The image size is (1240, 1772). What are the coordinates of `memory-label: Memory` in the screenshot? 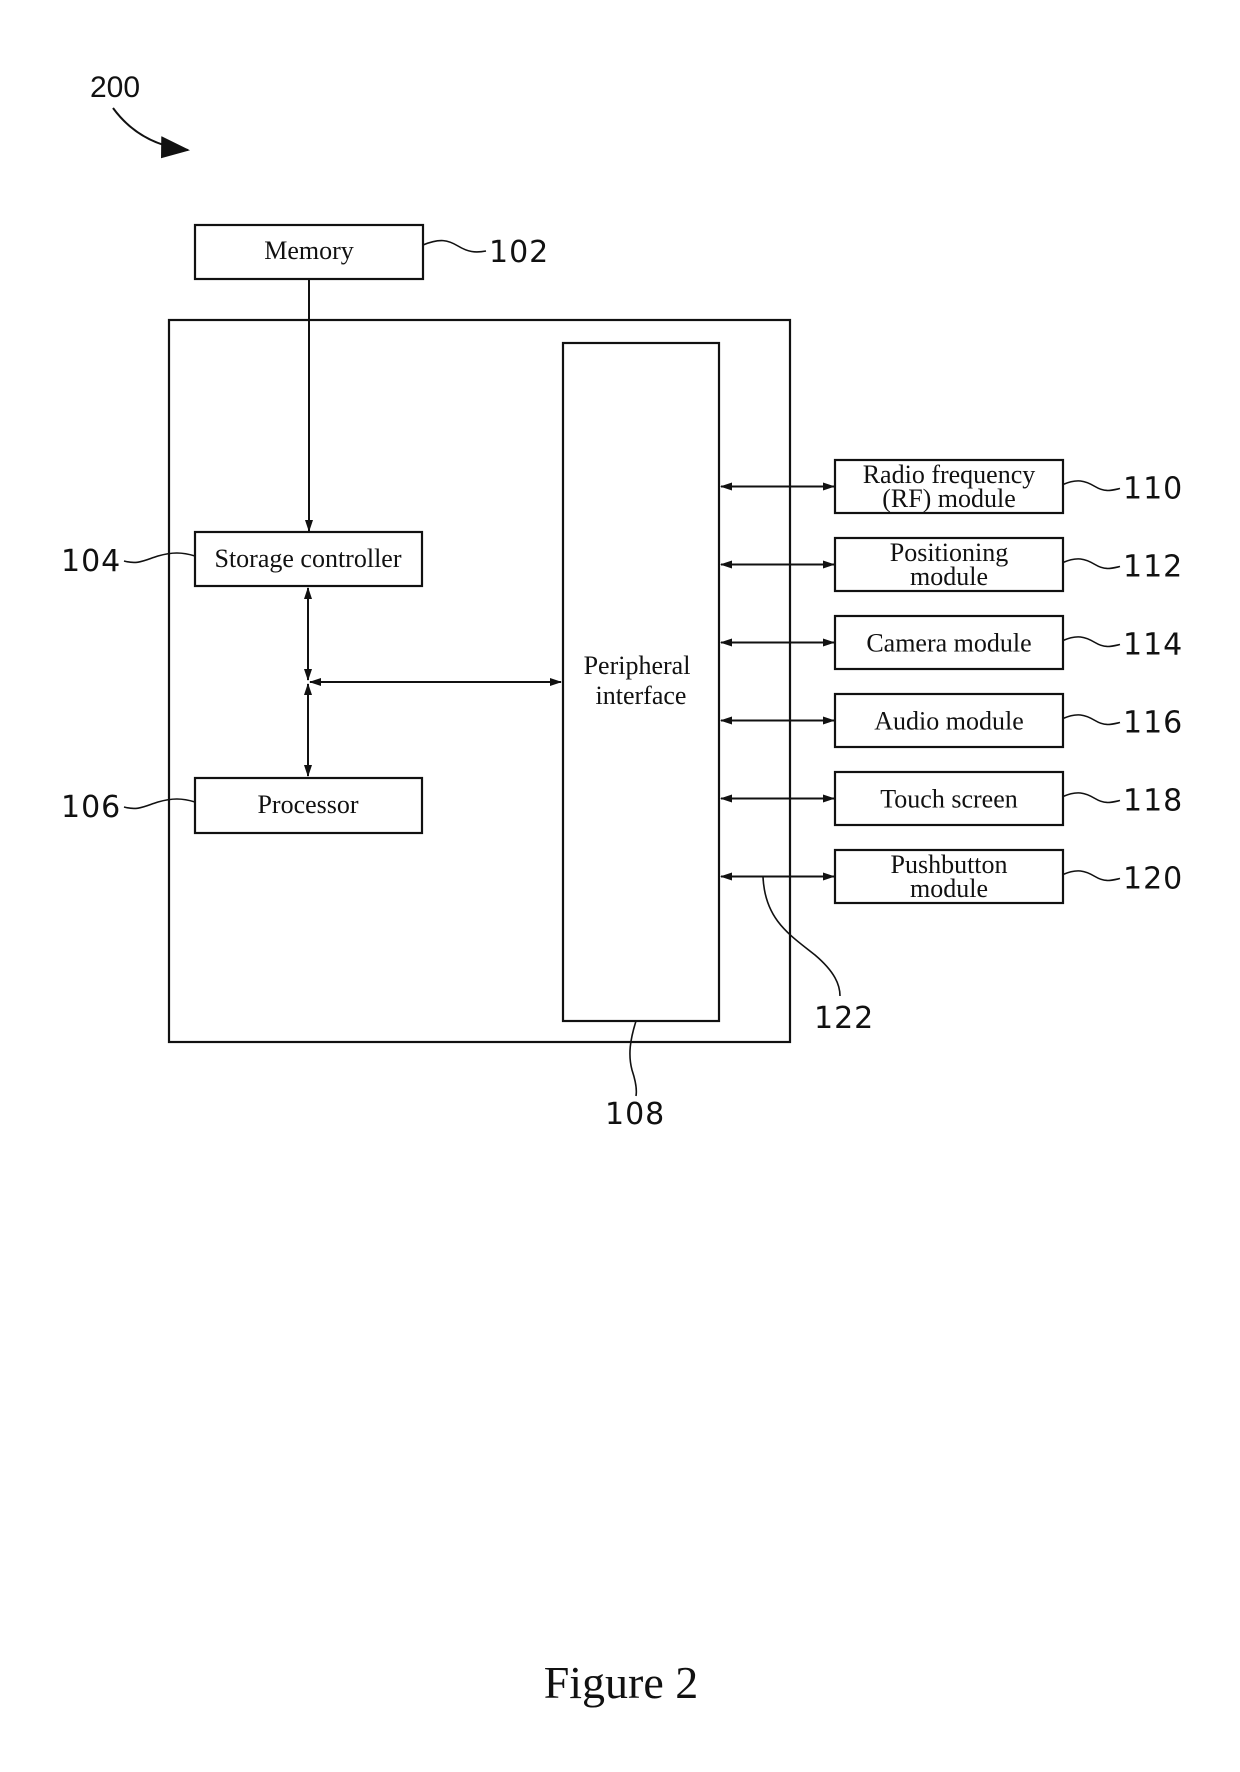 It's located at (309, 250).